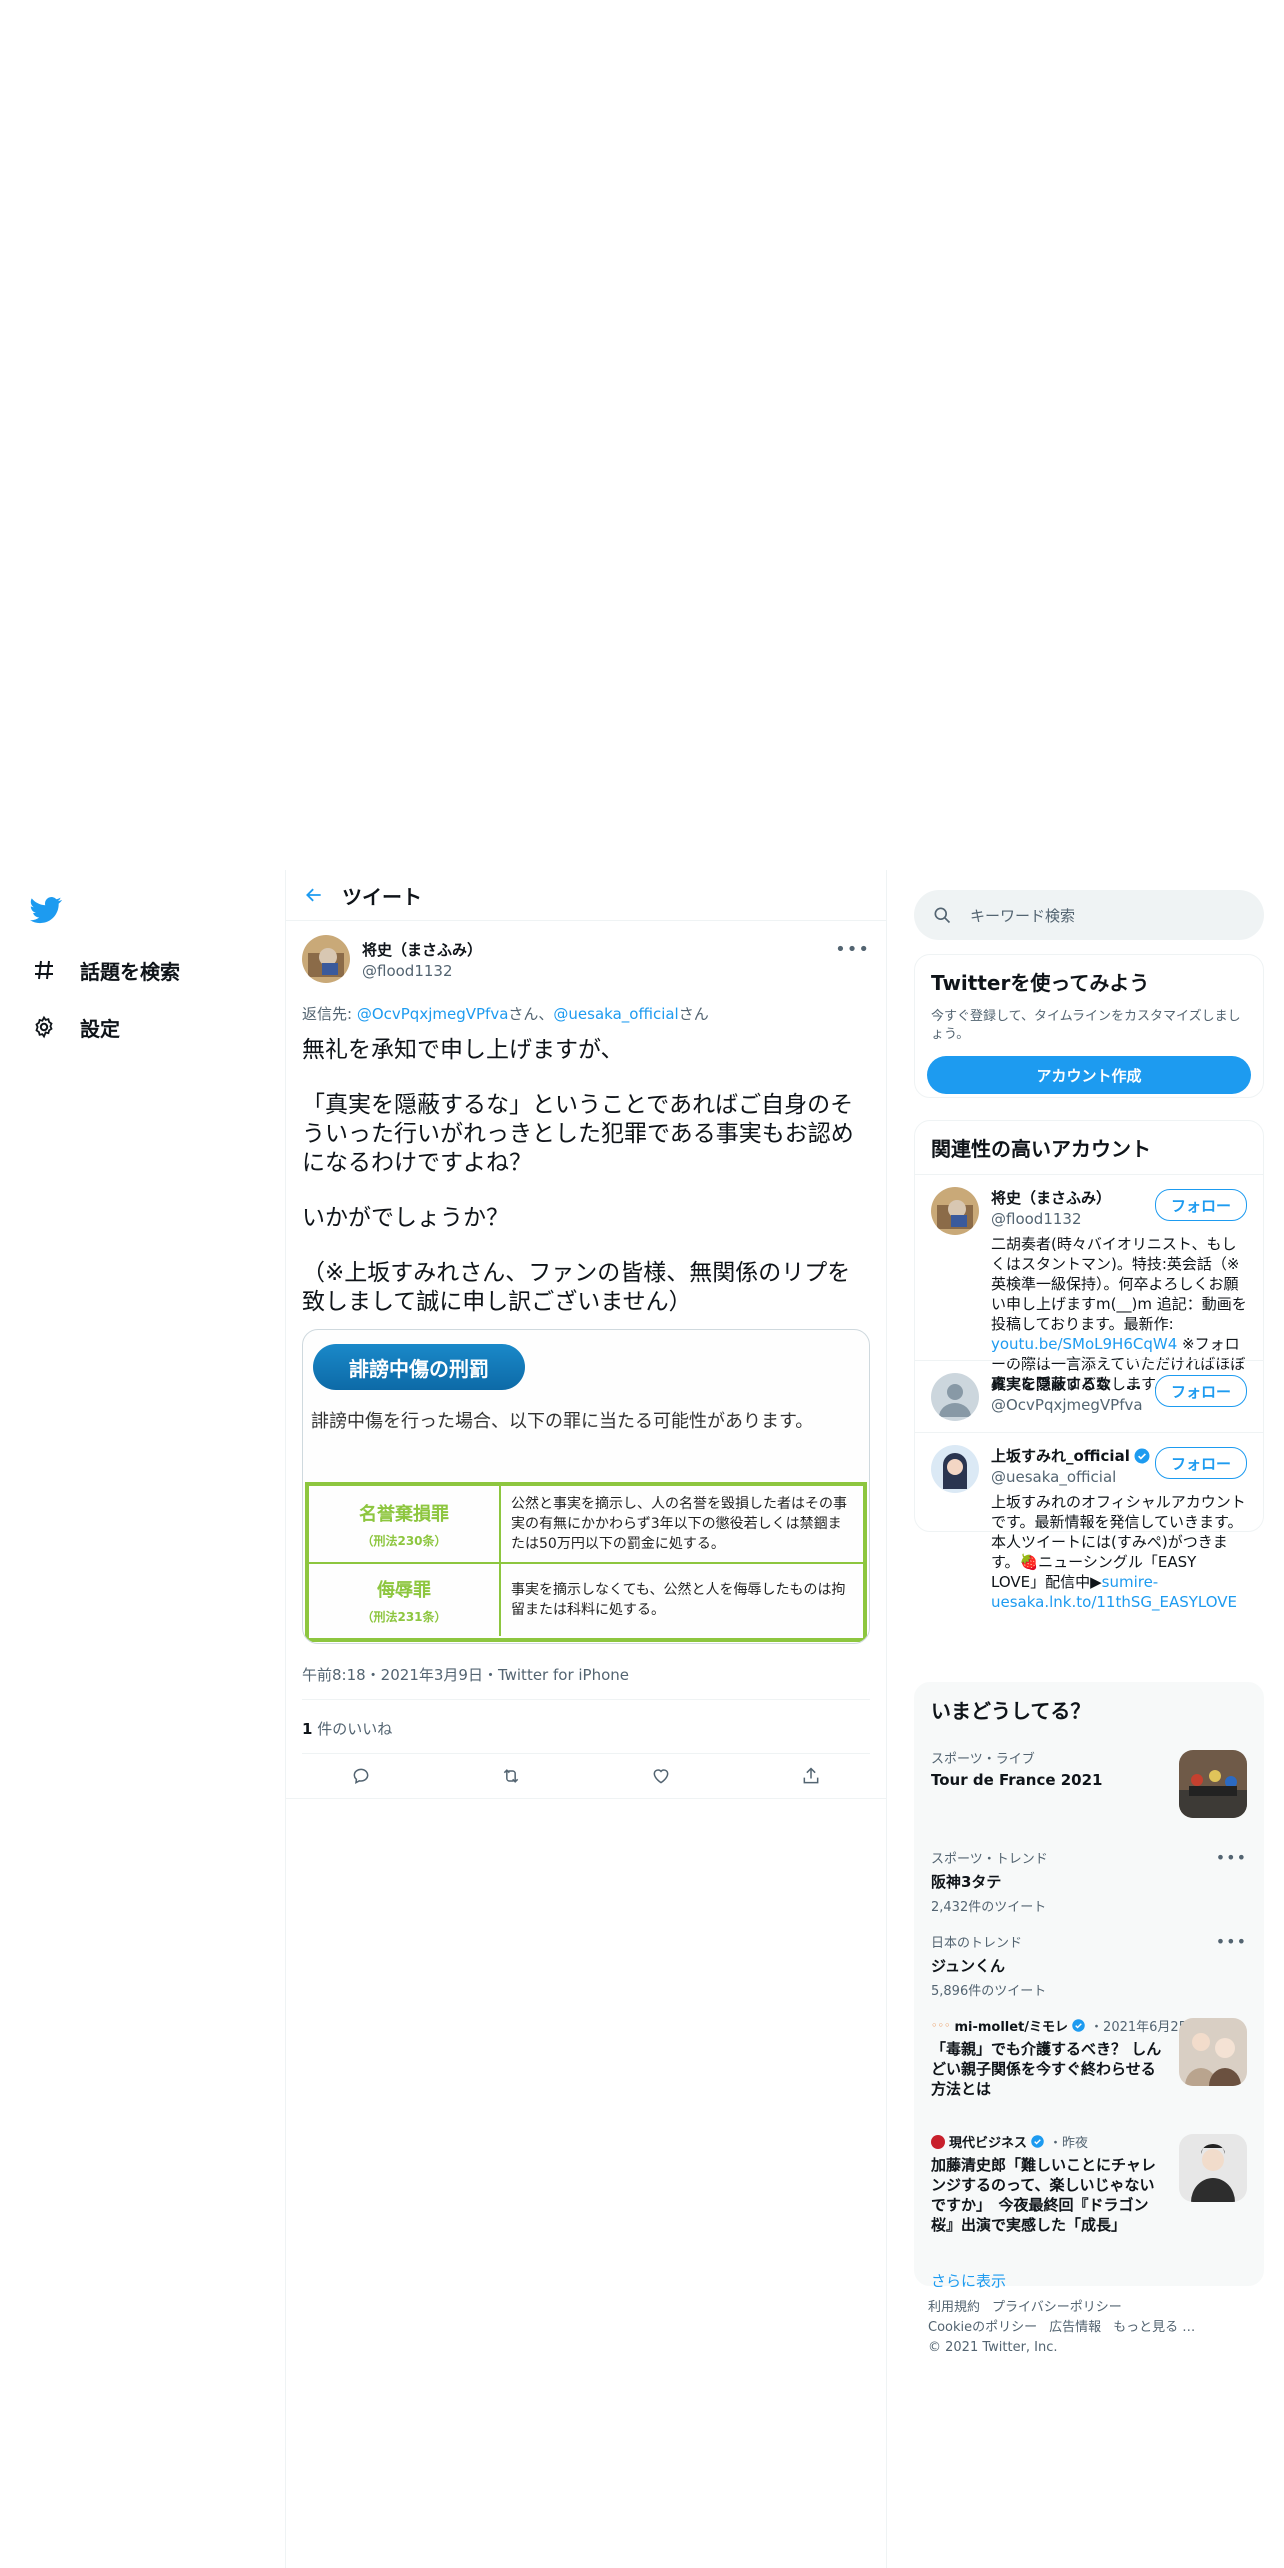 The image size is (1284, 2568). I want to click on signup-title: Twitterを使ってみよう, so click(1040, 983).